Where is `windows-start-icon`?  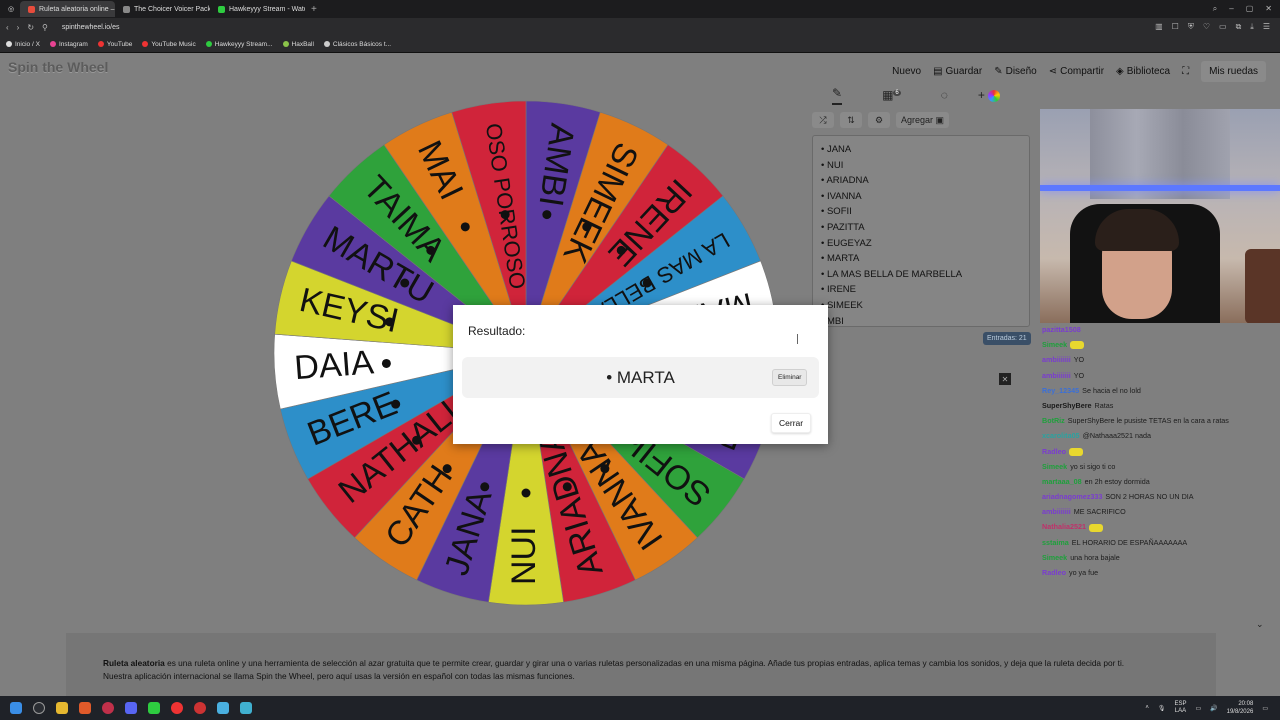
windows-start-icon is located at coordinates (16, 708).